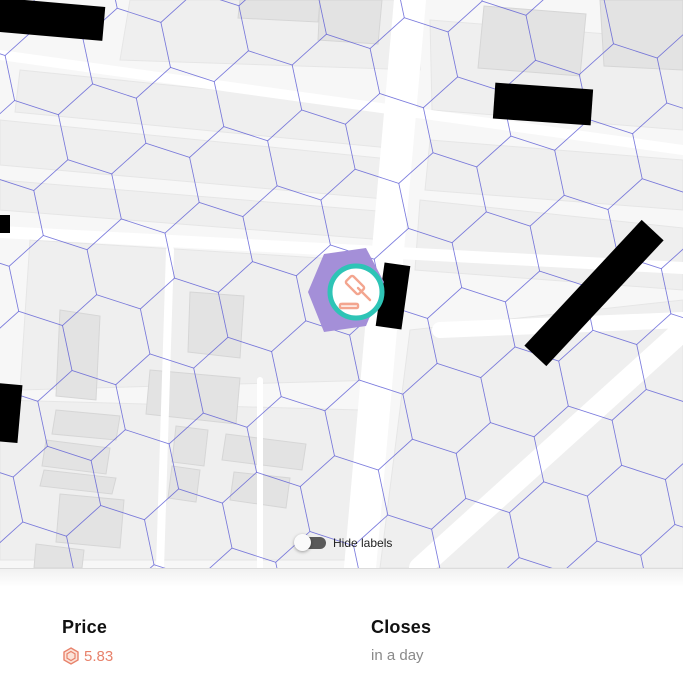 Image resolution: width=683 pixels, height=684 pixels. What do you see at coordinates (363, 543) in the screenshot?
I see `hide-labels-label: Hide labels` at bounding box center [363, 543].